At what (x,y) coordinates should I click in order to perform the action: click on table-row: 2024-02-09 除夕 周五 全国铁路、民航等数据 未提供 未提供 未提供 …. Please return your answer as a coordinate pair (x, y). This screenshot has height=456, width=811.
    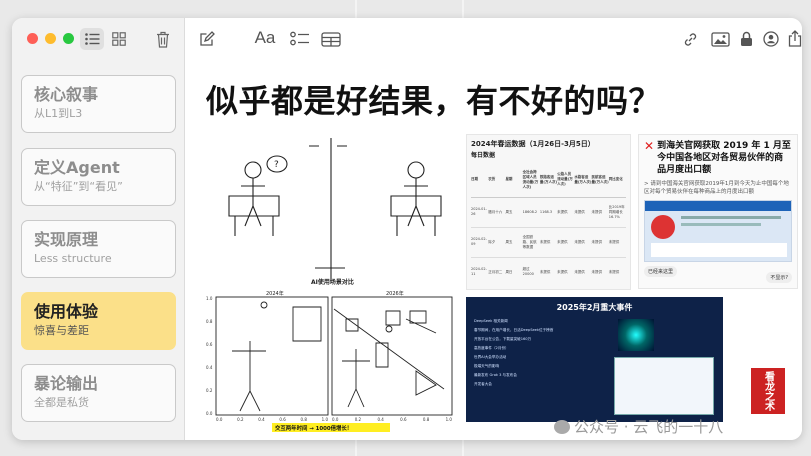
    Looking at the image, I should click on (548, 242).